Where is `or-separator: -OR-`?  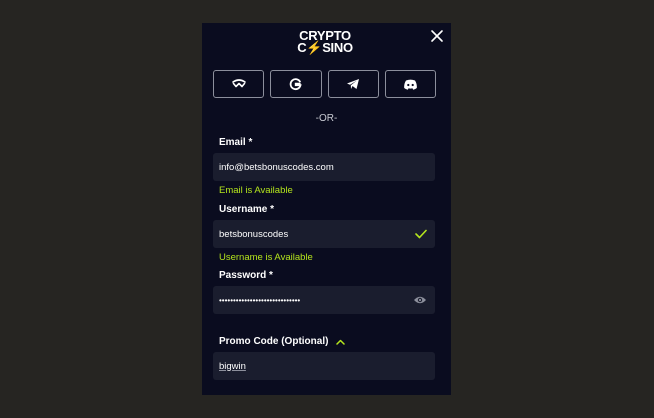 or-separator: -OR- is located at coordinates (326, 118).